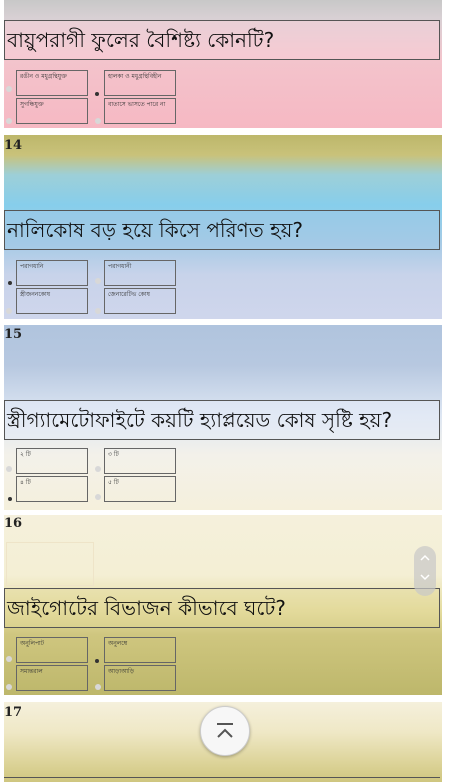 This screenshot has height=783, width=450. What do you see at coordinates (52, 301) in the screenshot?
I see `option-14-c: স্ত্রীজননকোষ` at bounding box center [52, 301].